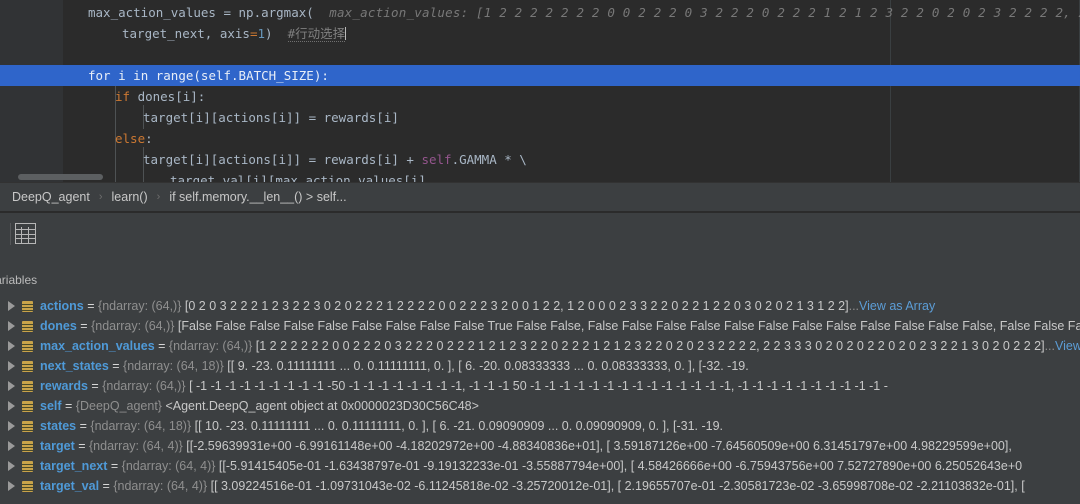 This screenshot has height=504, width=1080. What do you see at coordinates (74, 466) in the screenshot?
I see `variable-name: target_next` at bounding box center [74, 466].